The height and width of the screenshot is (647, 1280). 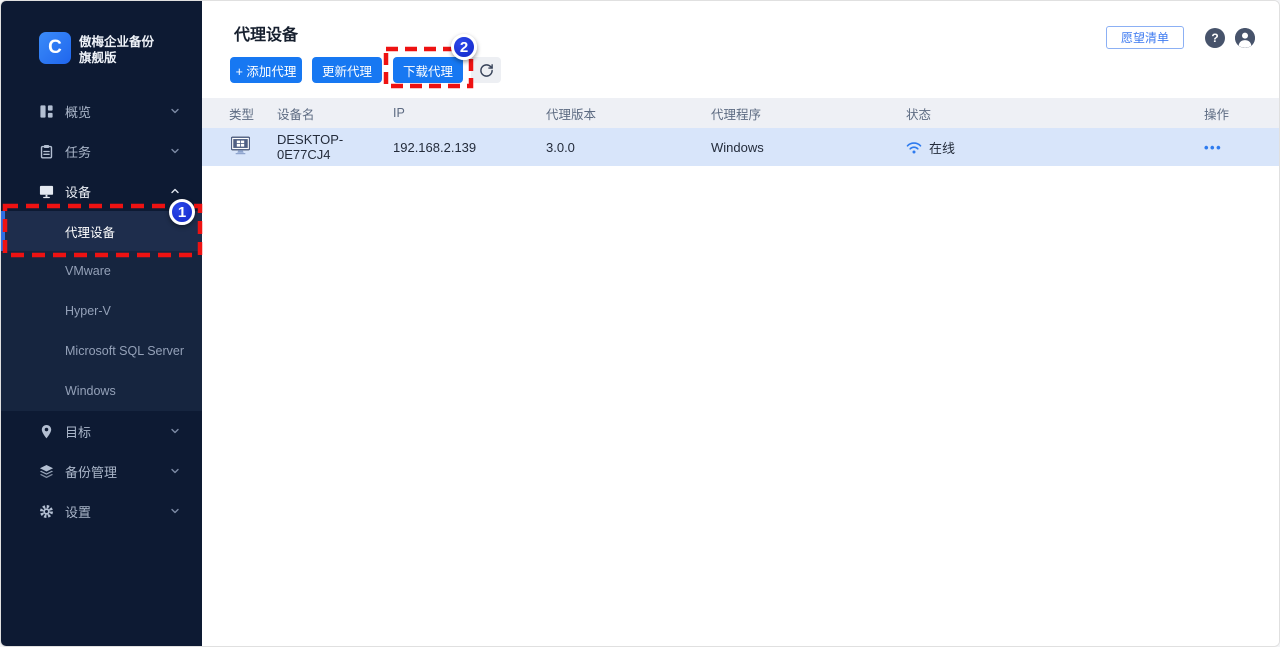 I want to click on device-ip-cell: 192.168.2.139, so click(x=435, y=147).